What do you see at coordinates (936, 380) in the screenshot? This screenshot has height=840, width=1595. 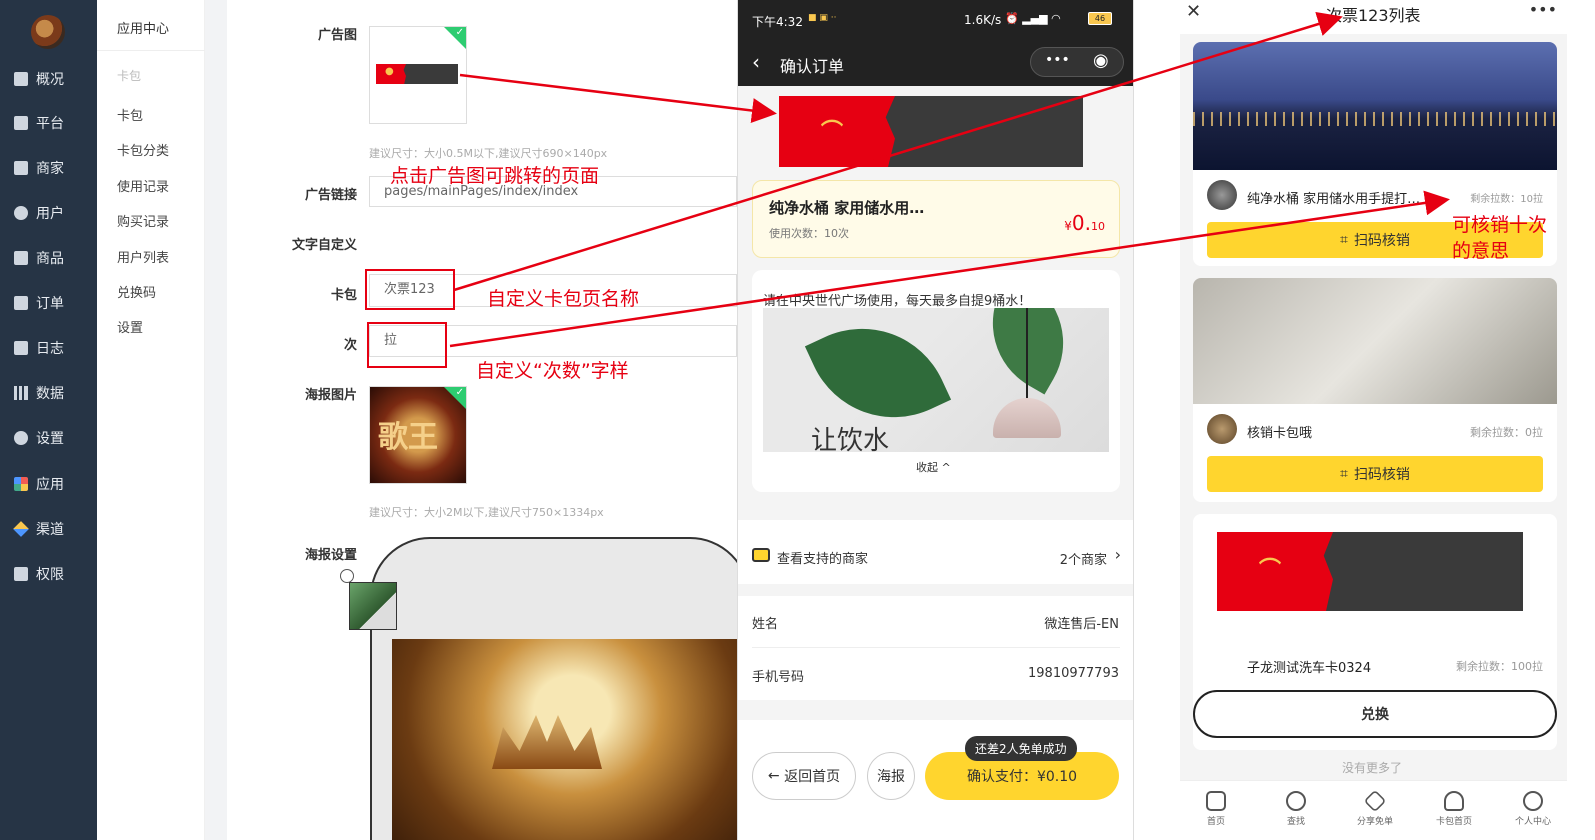 I see `product-image: 让饮水` at bounding box center [936, 380].